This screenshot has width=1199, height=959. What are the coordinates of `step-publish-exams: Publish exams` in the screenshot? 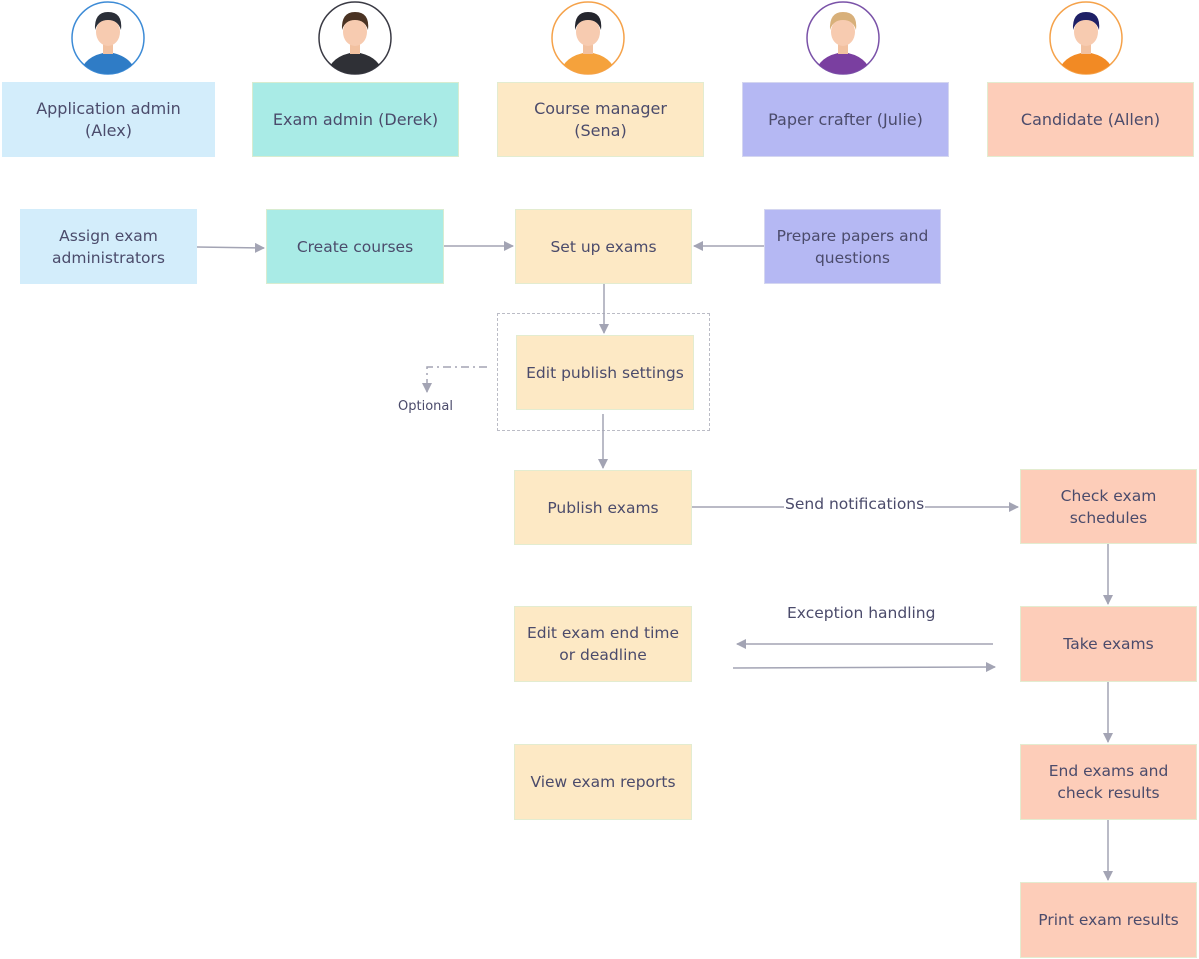 It's located at (603, 507).